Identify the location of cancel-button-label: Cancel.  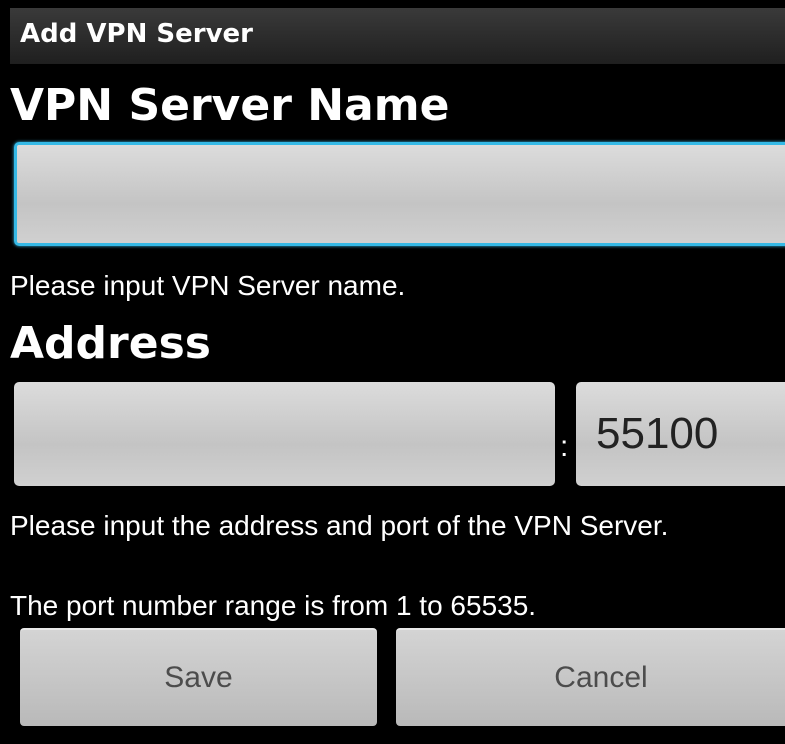
(601, 677).